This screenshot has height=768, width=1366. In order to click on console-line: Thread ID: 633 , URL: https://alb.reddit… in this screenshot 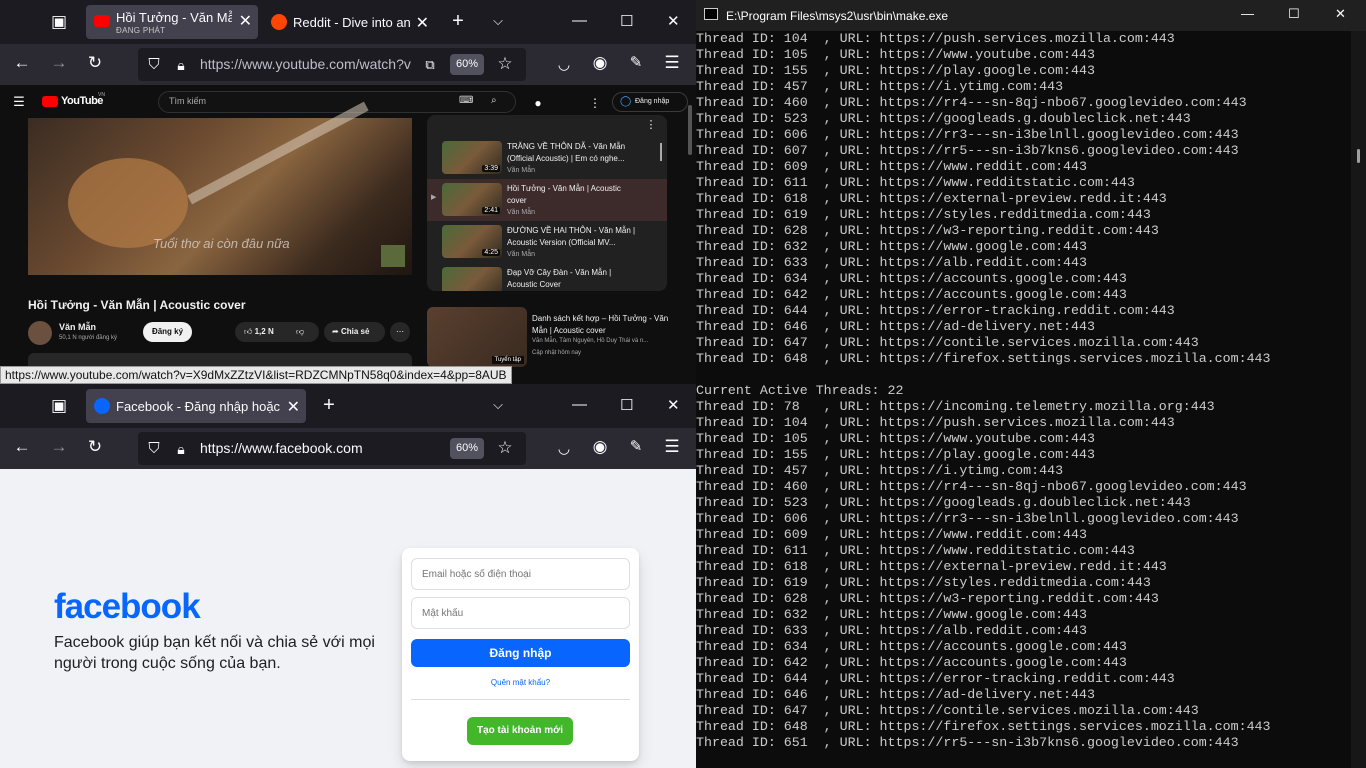, I will do `click(891, 262)`.